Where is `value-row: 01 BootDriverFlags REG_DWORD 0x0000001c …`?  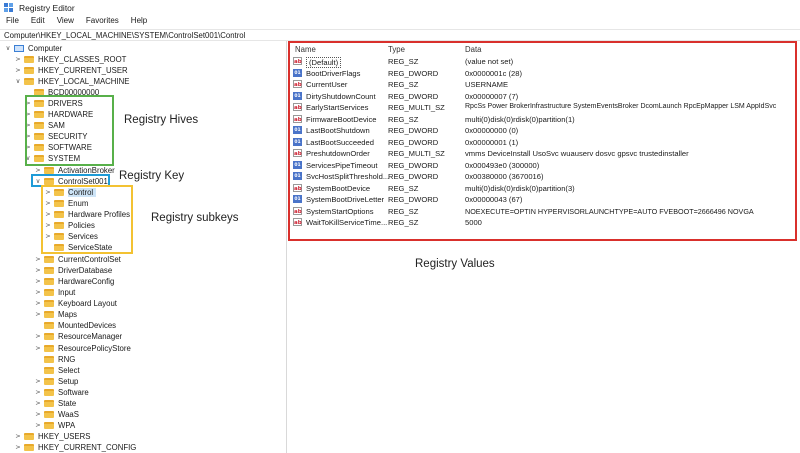
value-row: 01 BootDriverFlags REG_DWORD 0x0000001c … is located at coordinates (542, 74).